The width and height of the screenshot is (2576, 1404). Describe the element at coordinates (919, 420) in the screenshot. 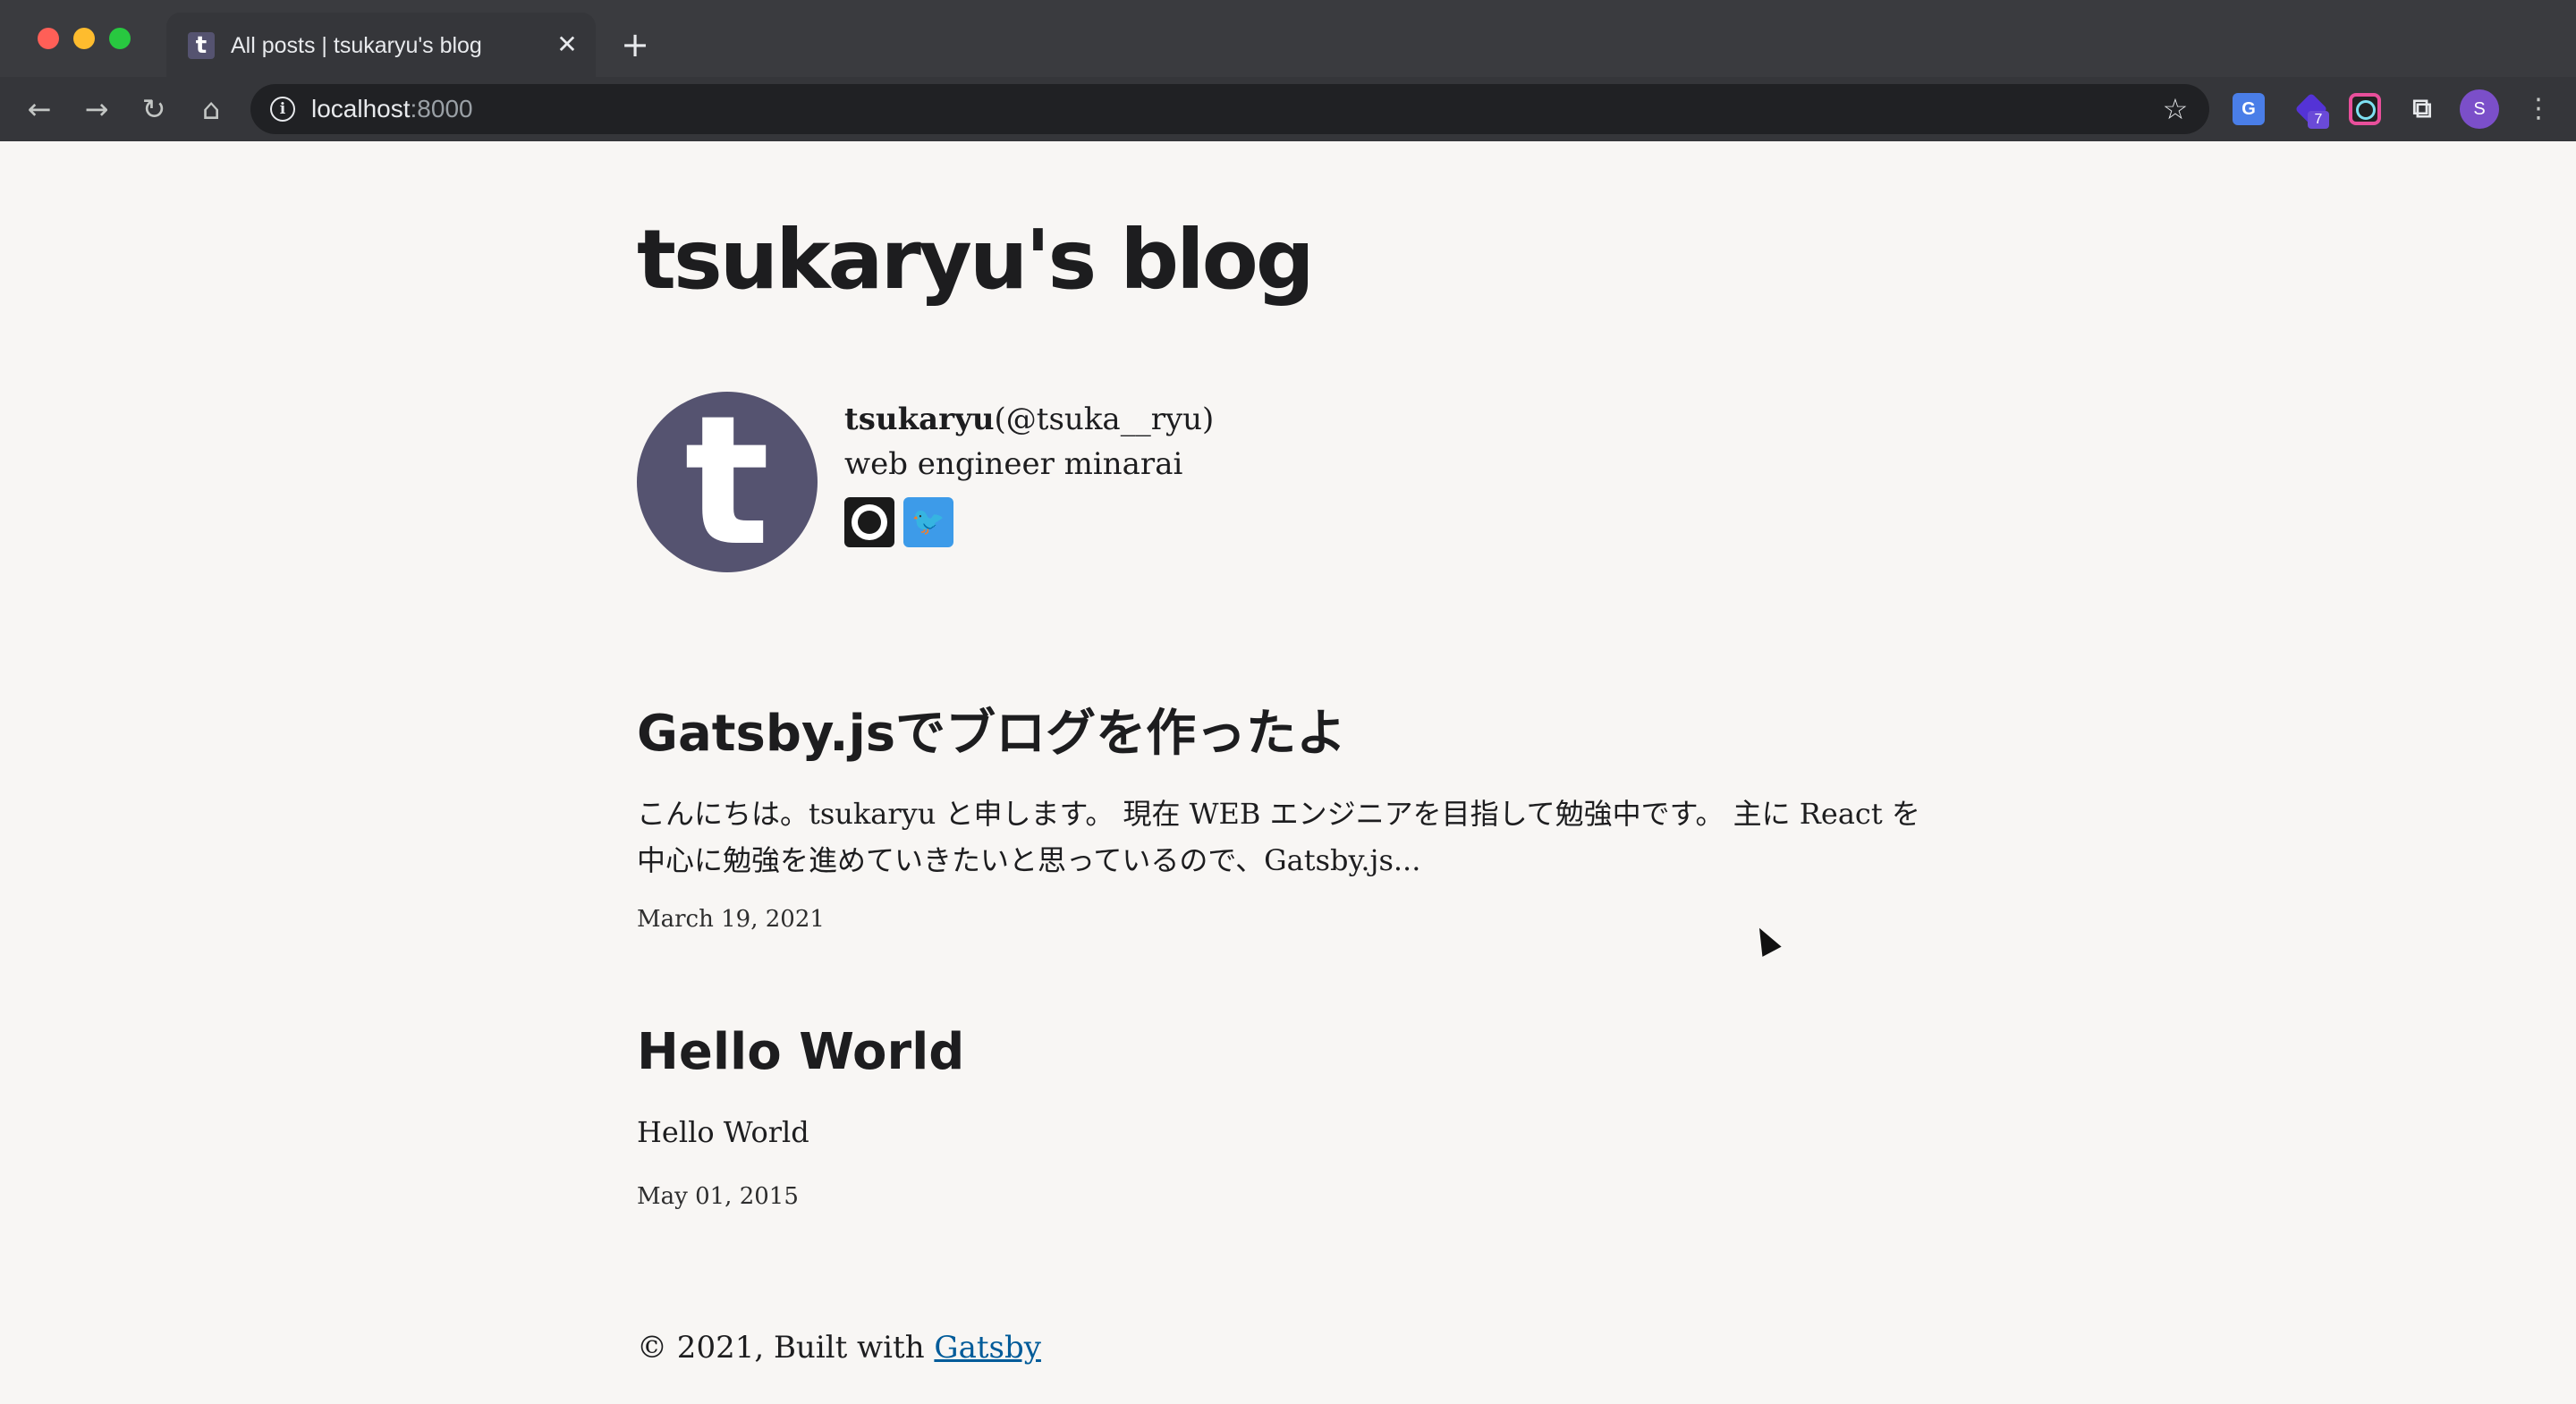

I see `author-name: tsukaryu` at that location.